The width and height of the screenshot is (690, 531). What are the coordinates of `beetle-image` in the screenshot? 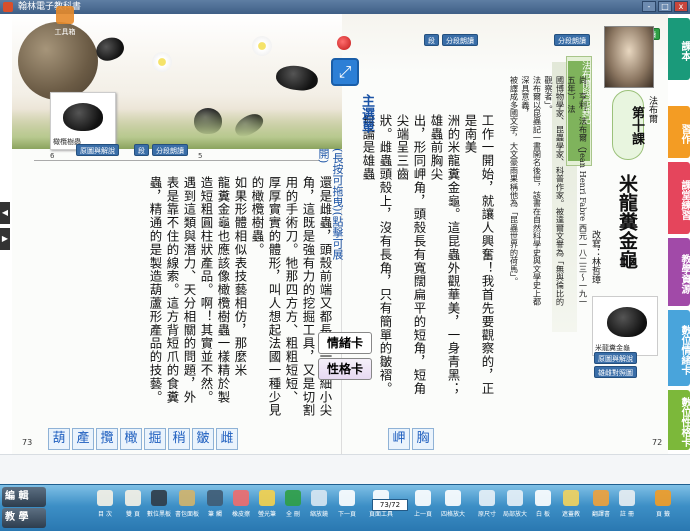 It's located at (110, 49).